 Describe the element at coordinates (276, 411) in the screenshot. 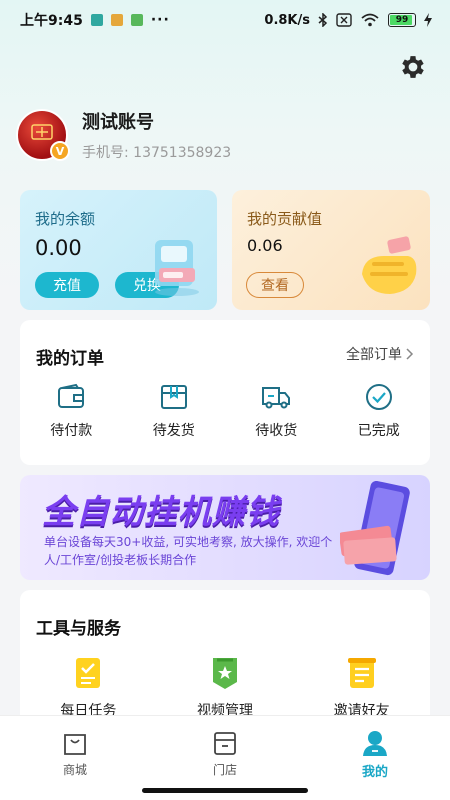

I see `order-pending-receipt: 待收货` at that location.